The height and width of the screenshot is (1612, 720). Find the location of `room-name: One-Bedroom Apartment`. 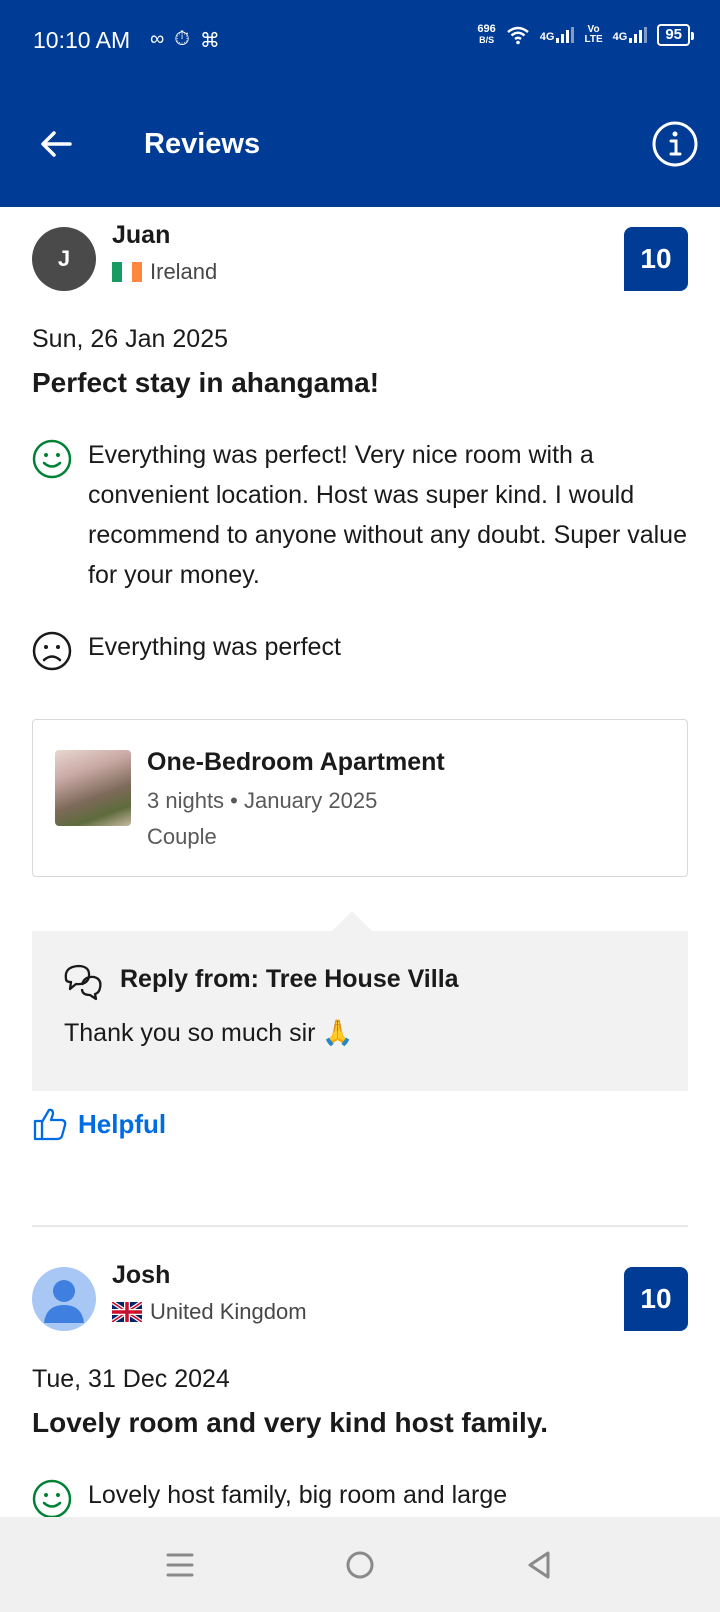

room-name: One-Bedroom Apartment is located at coordinates (296, 762).